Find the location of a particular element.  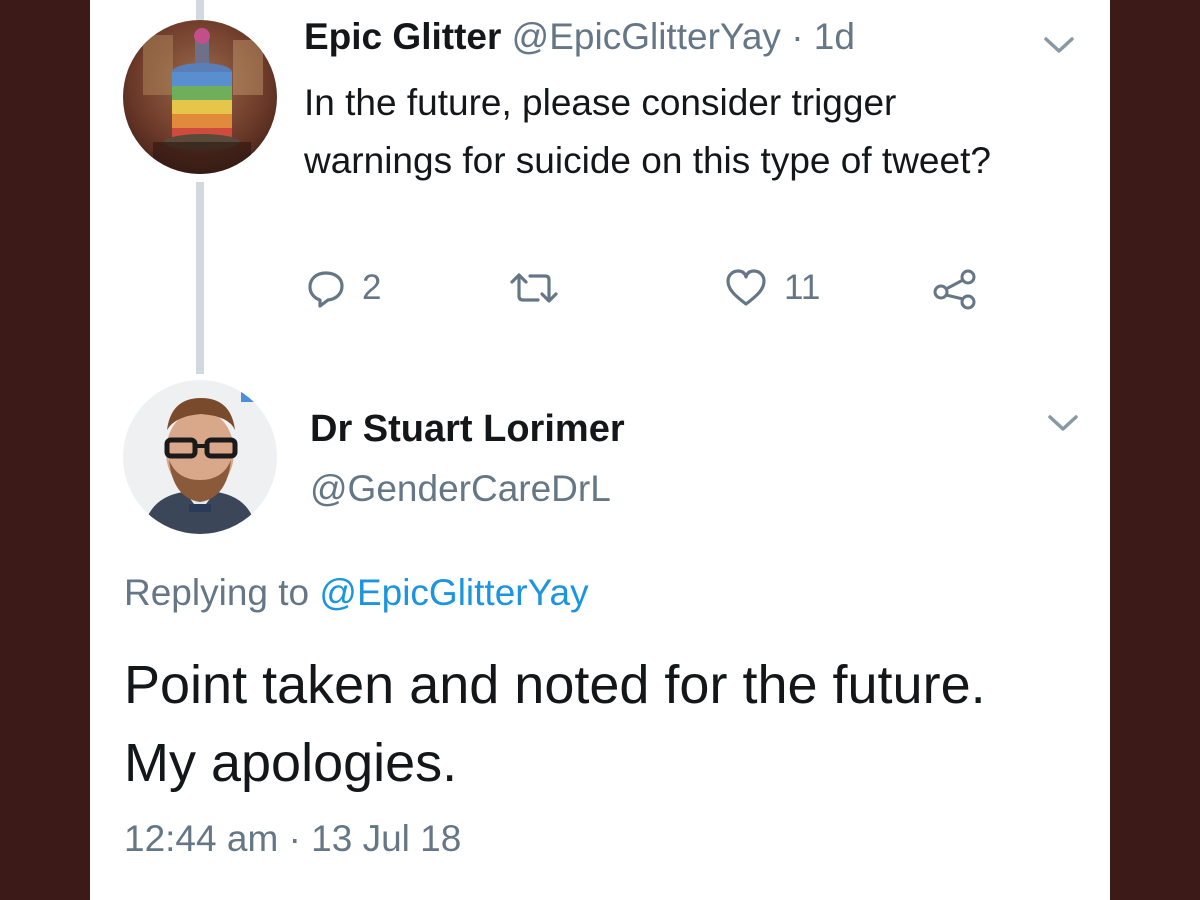

parent-header: Epic Glitter @EpicGlitterYay · 1d is located at coordinates (579, 37).